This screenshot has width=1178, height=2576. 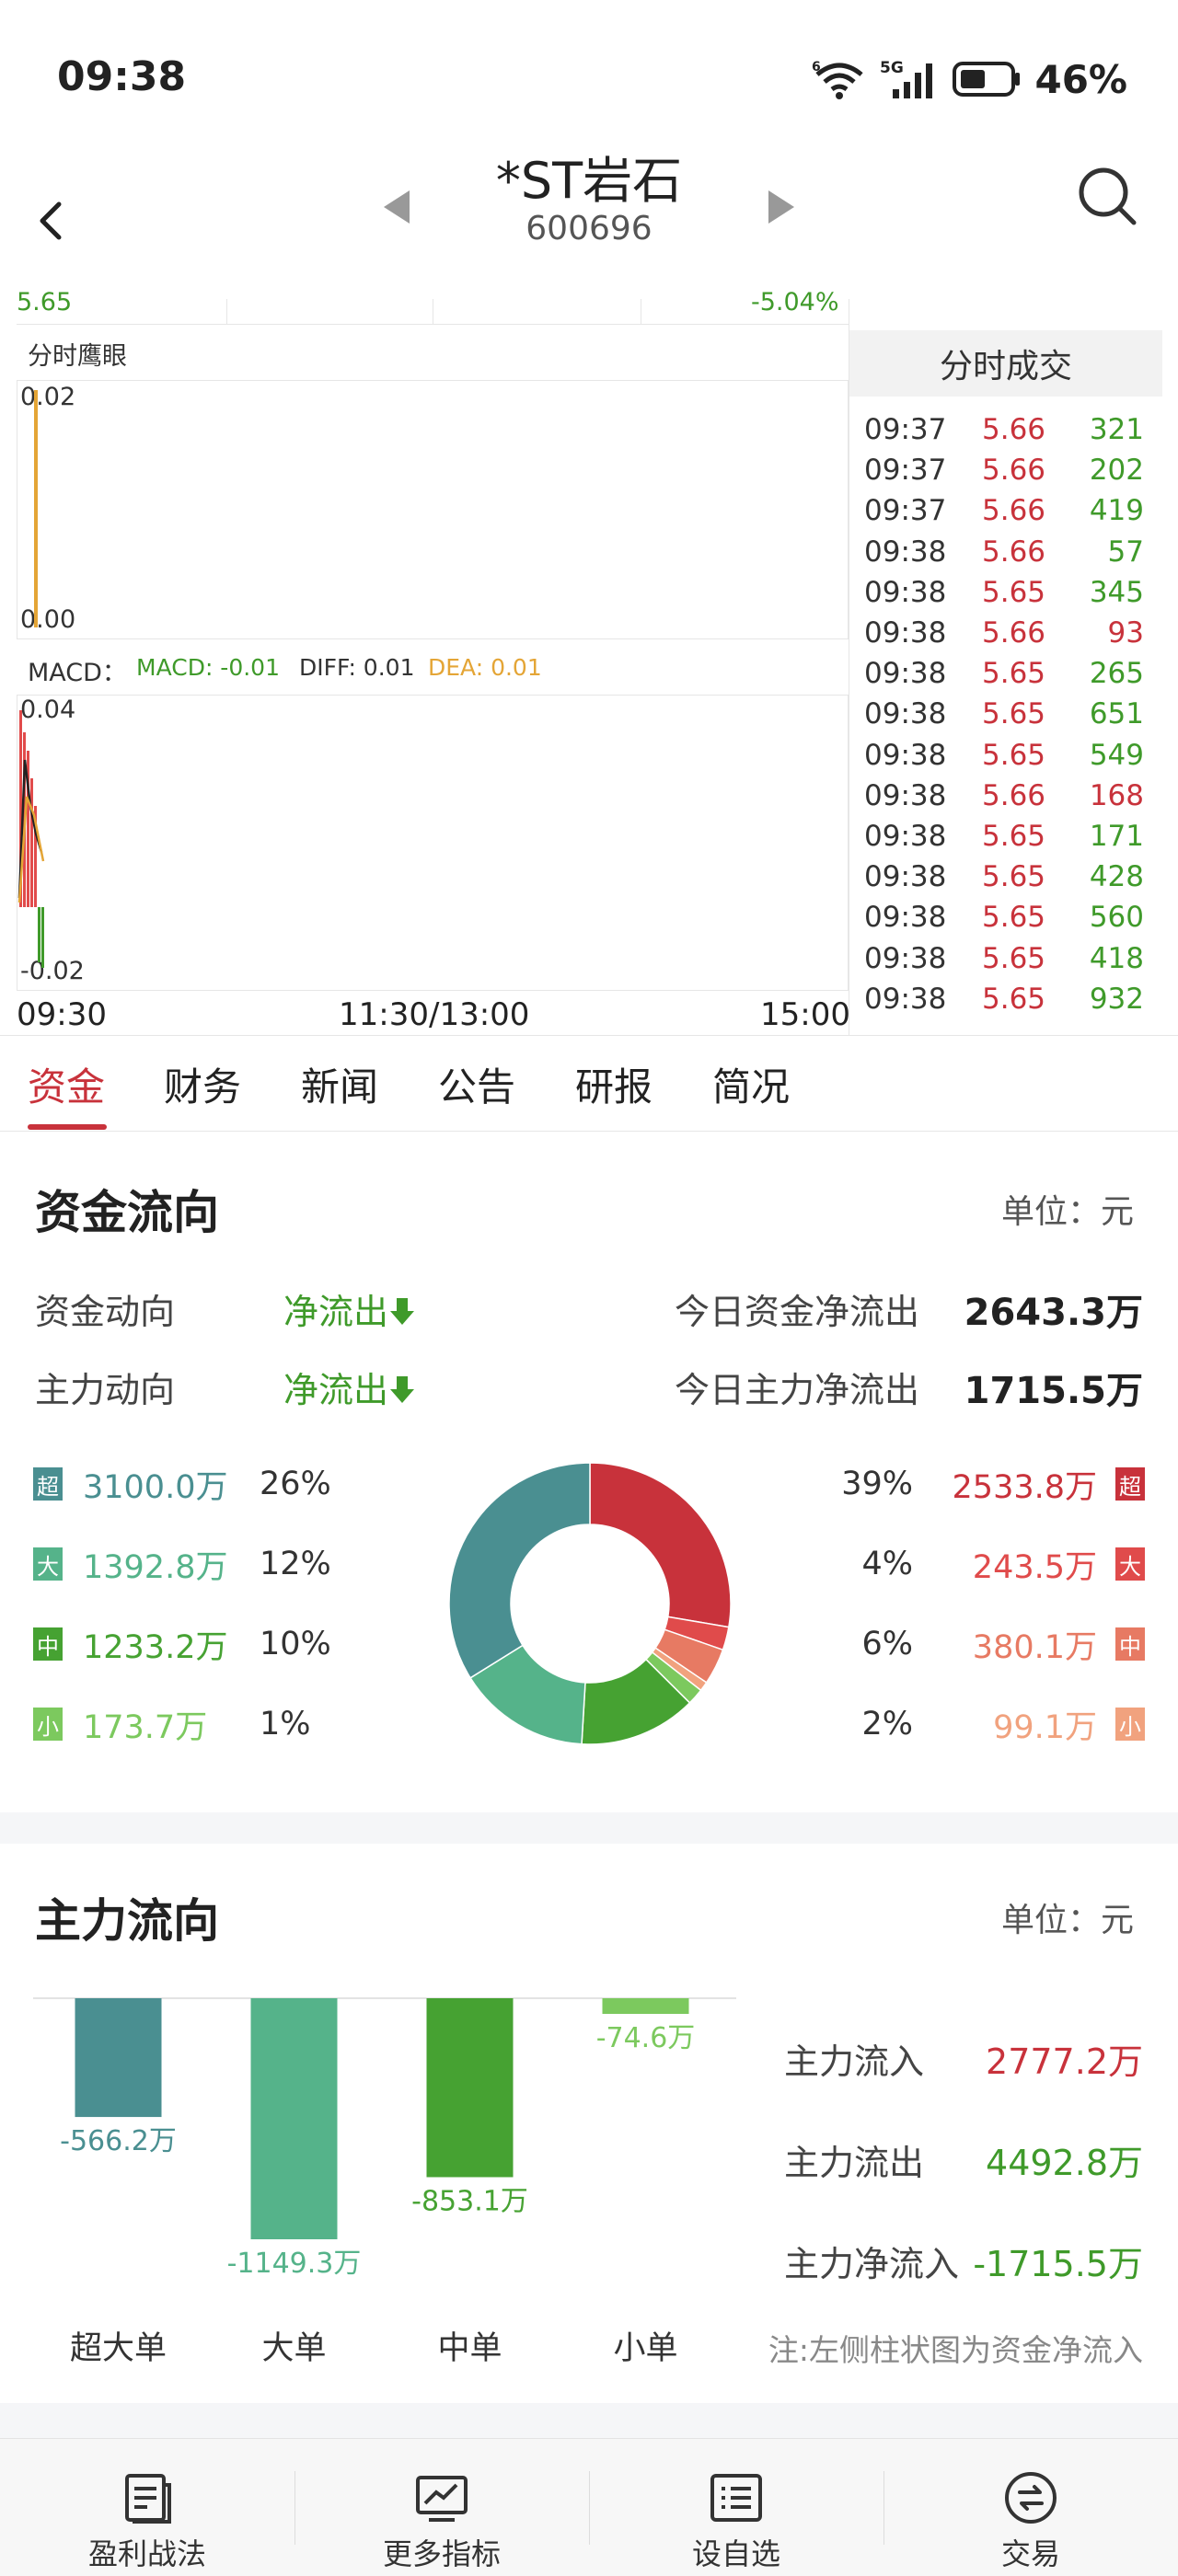 I want to click on outflow-percent: 1%, so click(x=285, y=1724).